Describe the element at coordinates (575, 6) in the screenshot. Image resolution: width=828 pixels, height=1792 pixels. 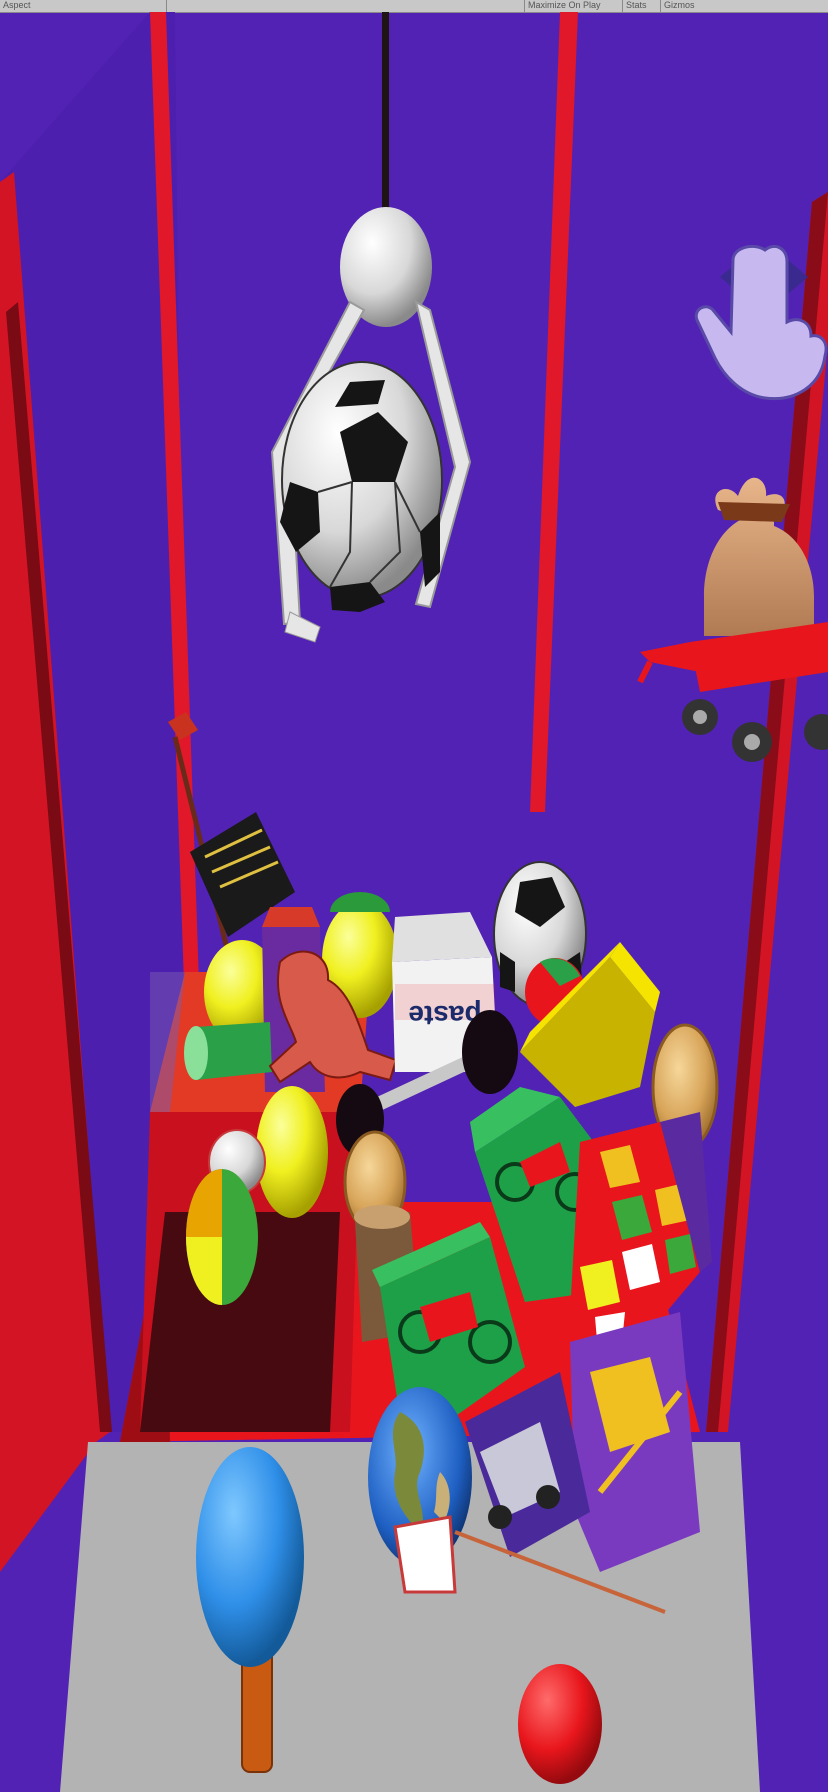
I see `maximize-on-play-tab: Maximize On Play` at that location.